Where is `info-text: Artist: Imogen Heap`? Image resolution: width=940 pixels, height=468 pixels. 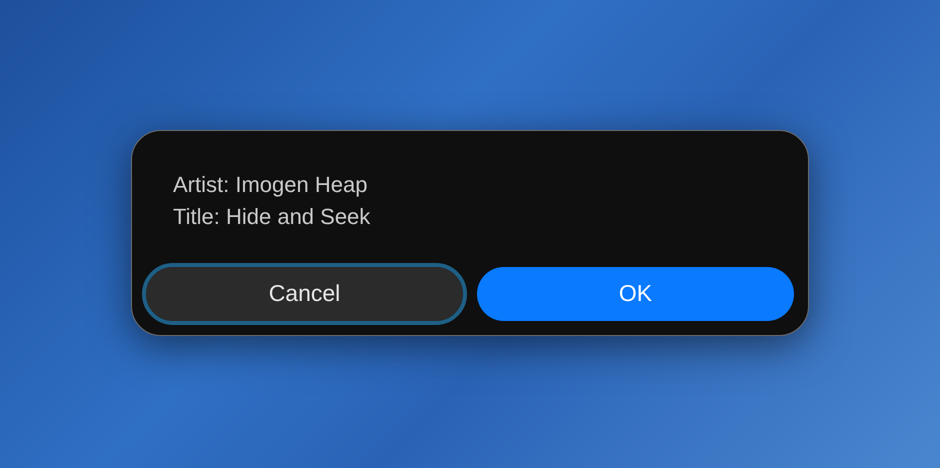 info-text: Artist: Imogen Heap is located at coordinates (270, 184).